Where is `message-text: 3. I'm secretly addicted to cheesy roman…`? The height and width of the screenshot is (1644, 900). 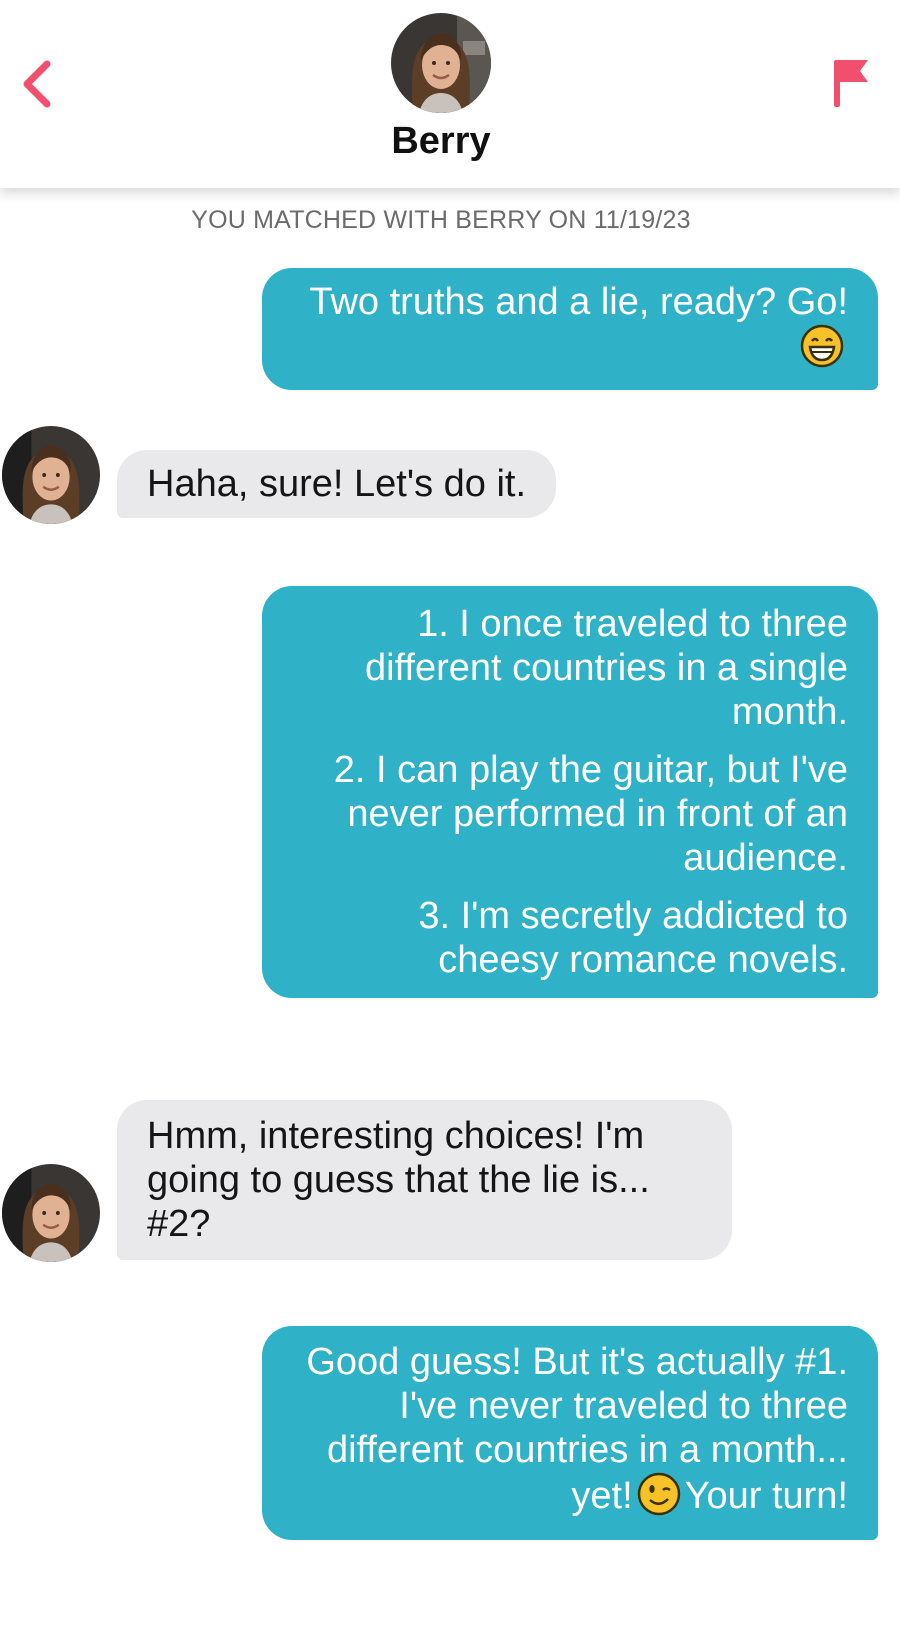 message-text: 3. I'm secretly addicted to cheesy roman… is located at coordinates (633, 938).